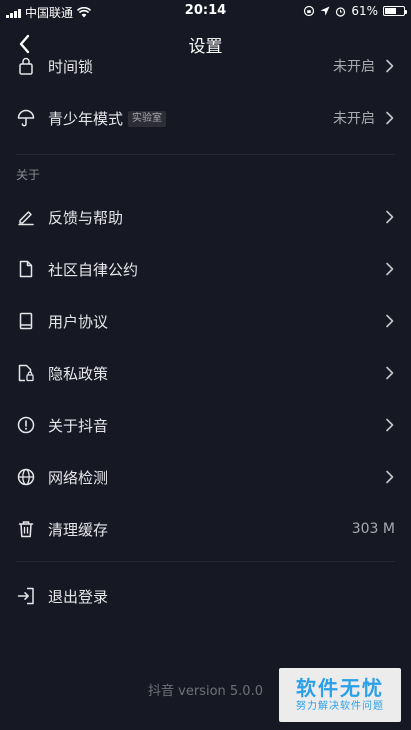 The image size is (411, 730). I want to click on teen-mode-label: 青少年模式, so click(86, 118).